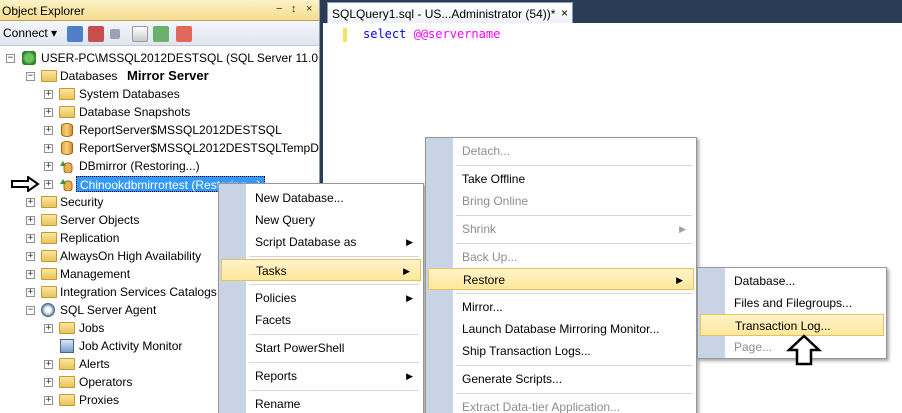 The image size is (902, 413). Describe the element at coordinates (48, 310) in the screenshot. I see `sql-agent-icon` at that location.